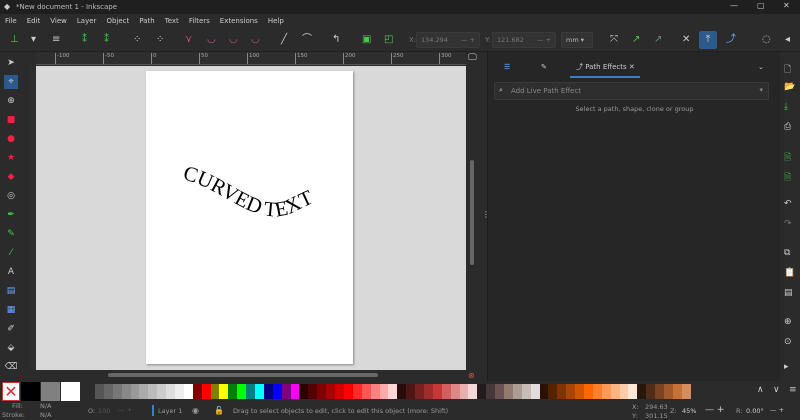 The image size is (800, 420). What do you see at coordinates (776, 390) in the screenshot?
I see `scroll-down-icon: ∨` at bounding box center [776, 390].